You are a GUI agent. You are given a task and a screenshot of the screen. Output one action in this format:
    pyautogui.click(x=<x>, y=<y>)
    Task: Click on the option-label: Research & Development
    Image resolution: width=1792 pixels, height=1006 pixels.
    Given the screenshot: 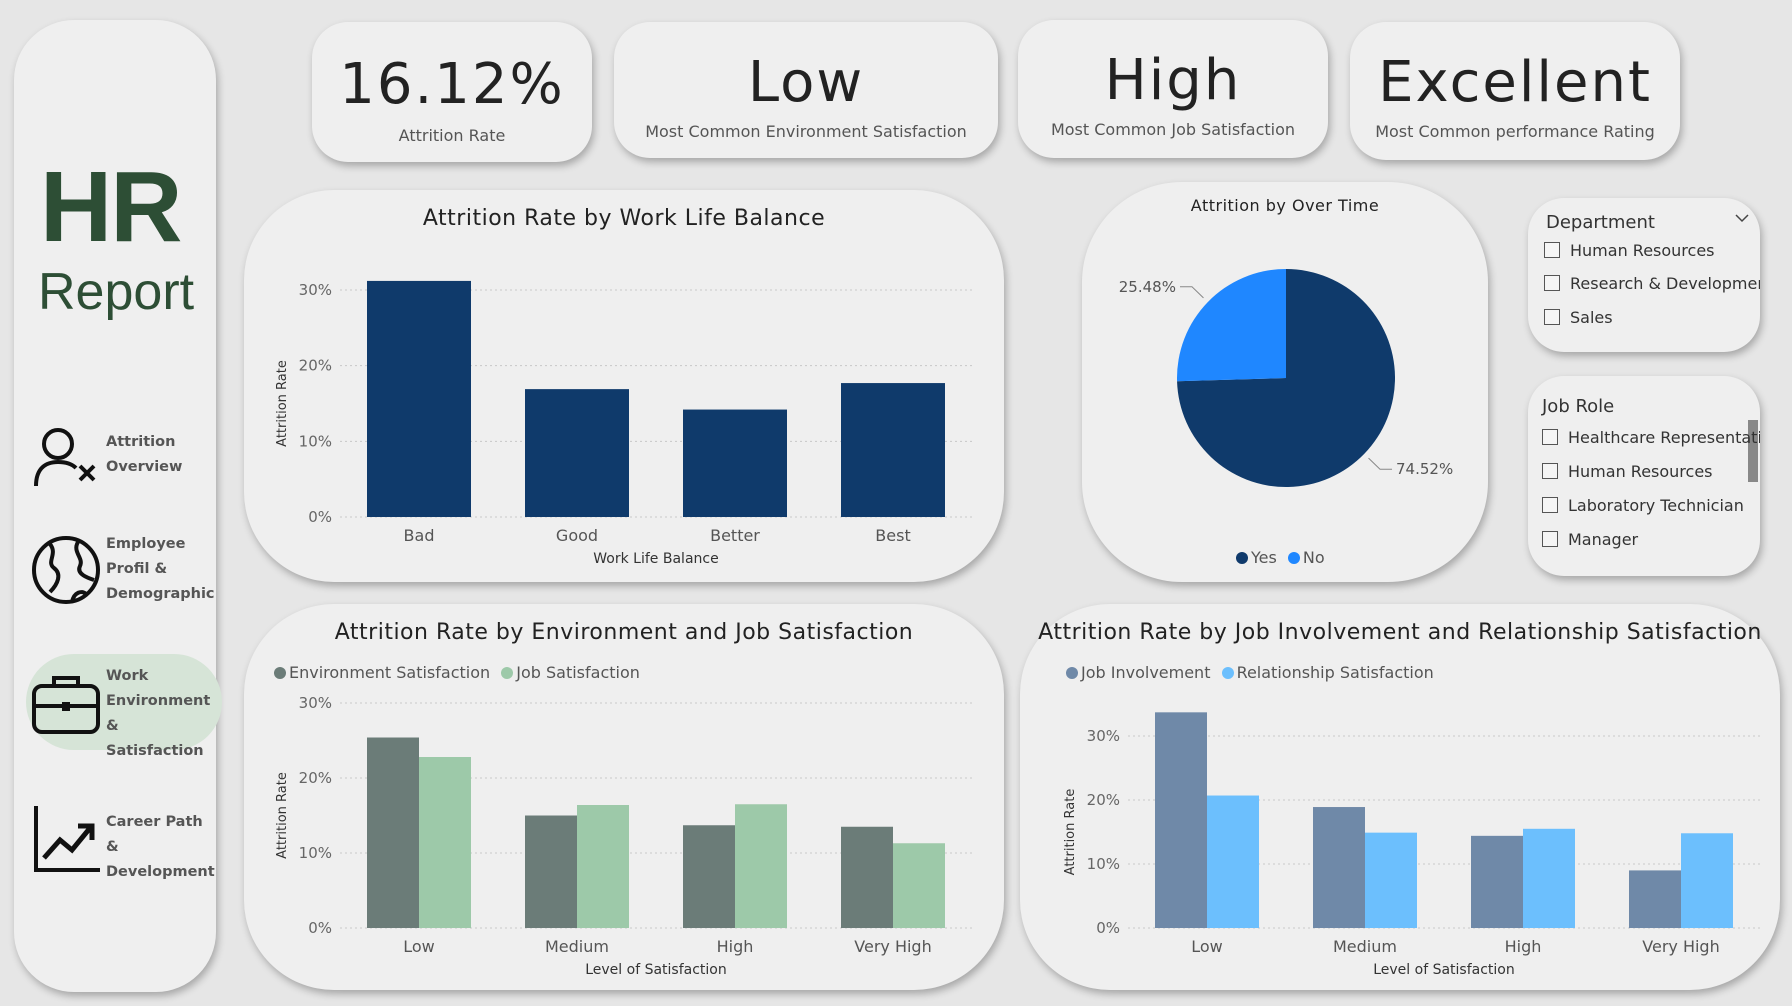 What is the action you would take?
    pyautogui.click(x=1665, y=283)
    